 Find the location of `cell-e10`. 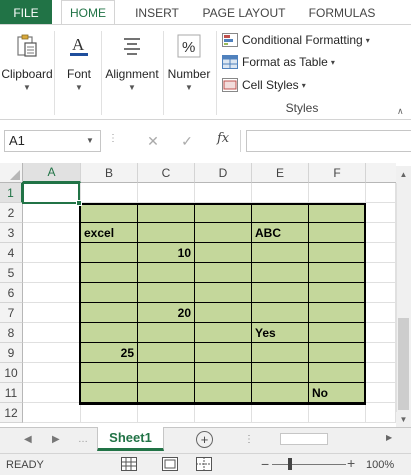

cell-e10 is located at coordinates (280, 373).